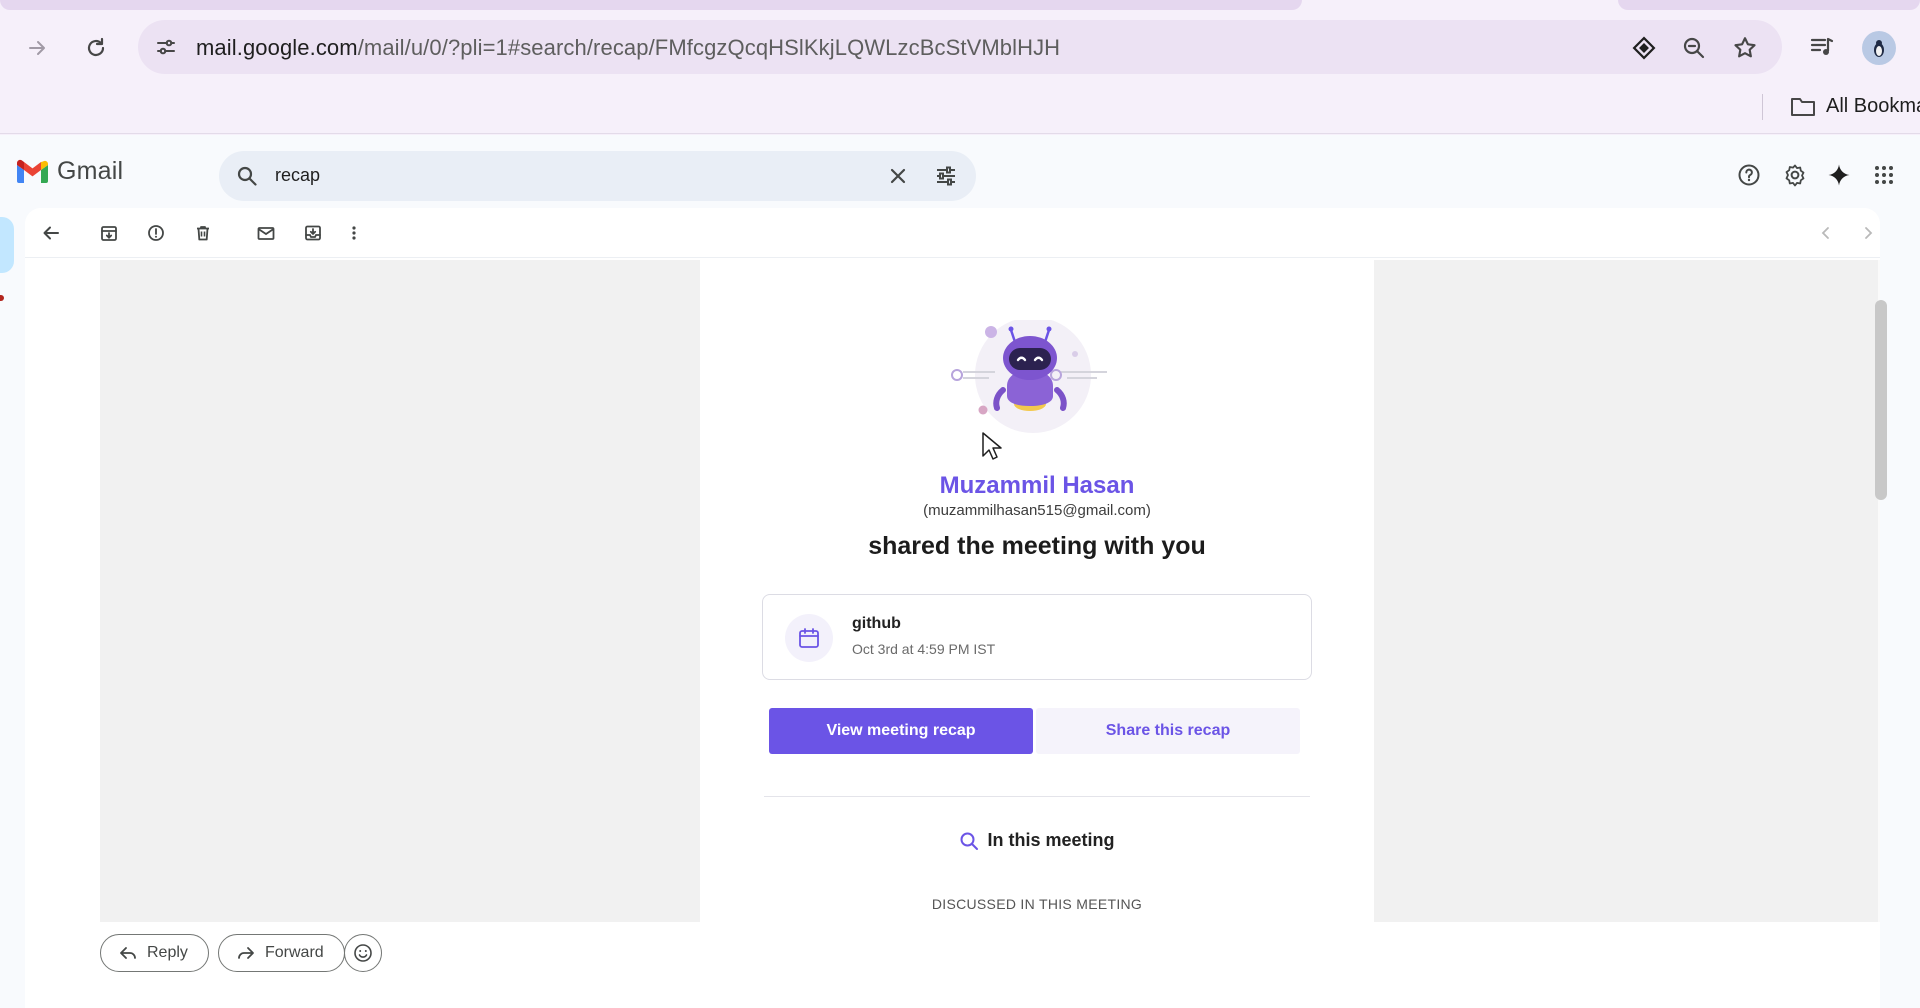 The image size is (1920, 1008). I want to click on help-icon, so click(1749, 175).